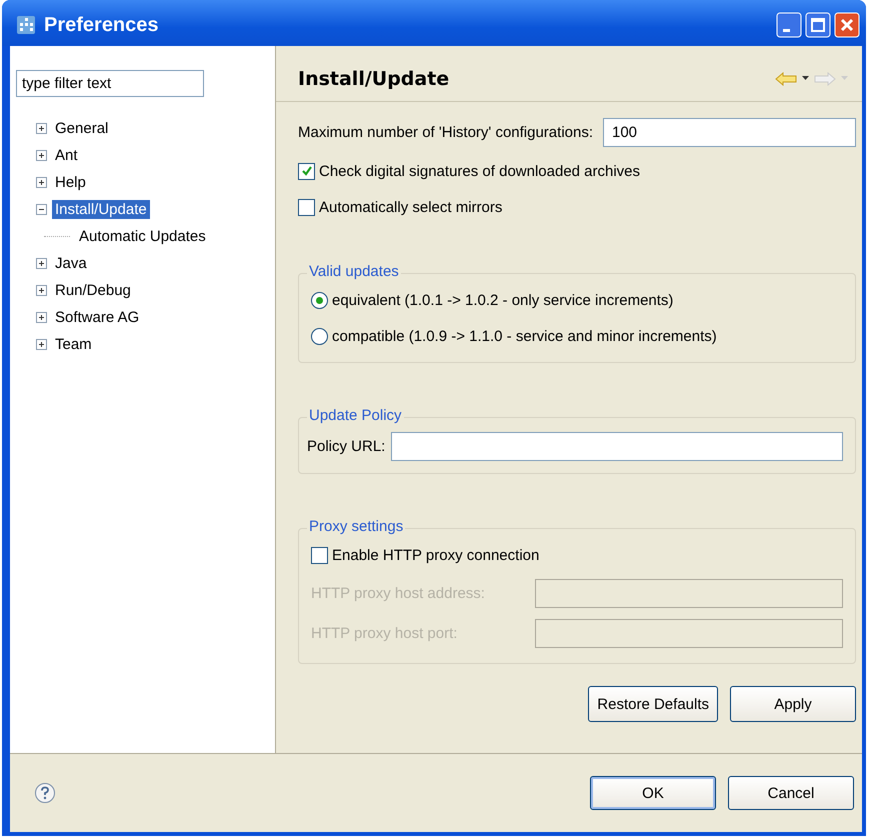 This screenshot has height=840, width=872. Describe the element at coordinates (436, 555) in the screenshot. I see `checkbox-label: Enable HTTP proxy connection` at that location.